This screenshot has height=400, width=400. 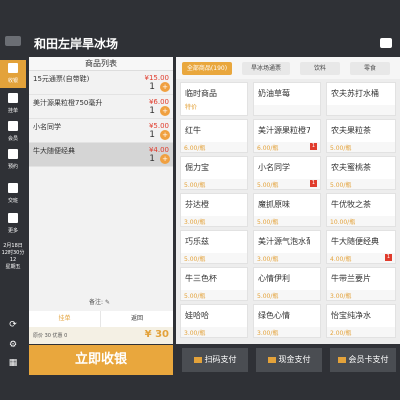 I want to click on qr-pay-button: 扫码支付, so click(x=215, y=360).